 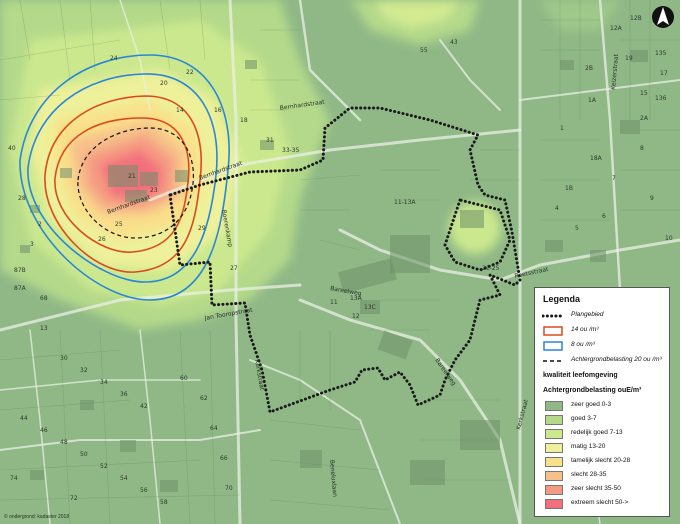 I want to click on legend-class-row: goed 3-7, so click(x=603, y=420).